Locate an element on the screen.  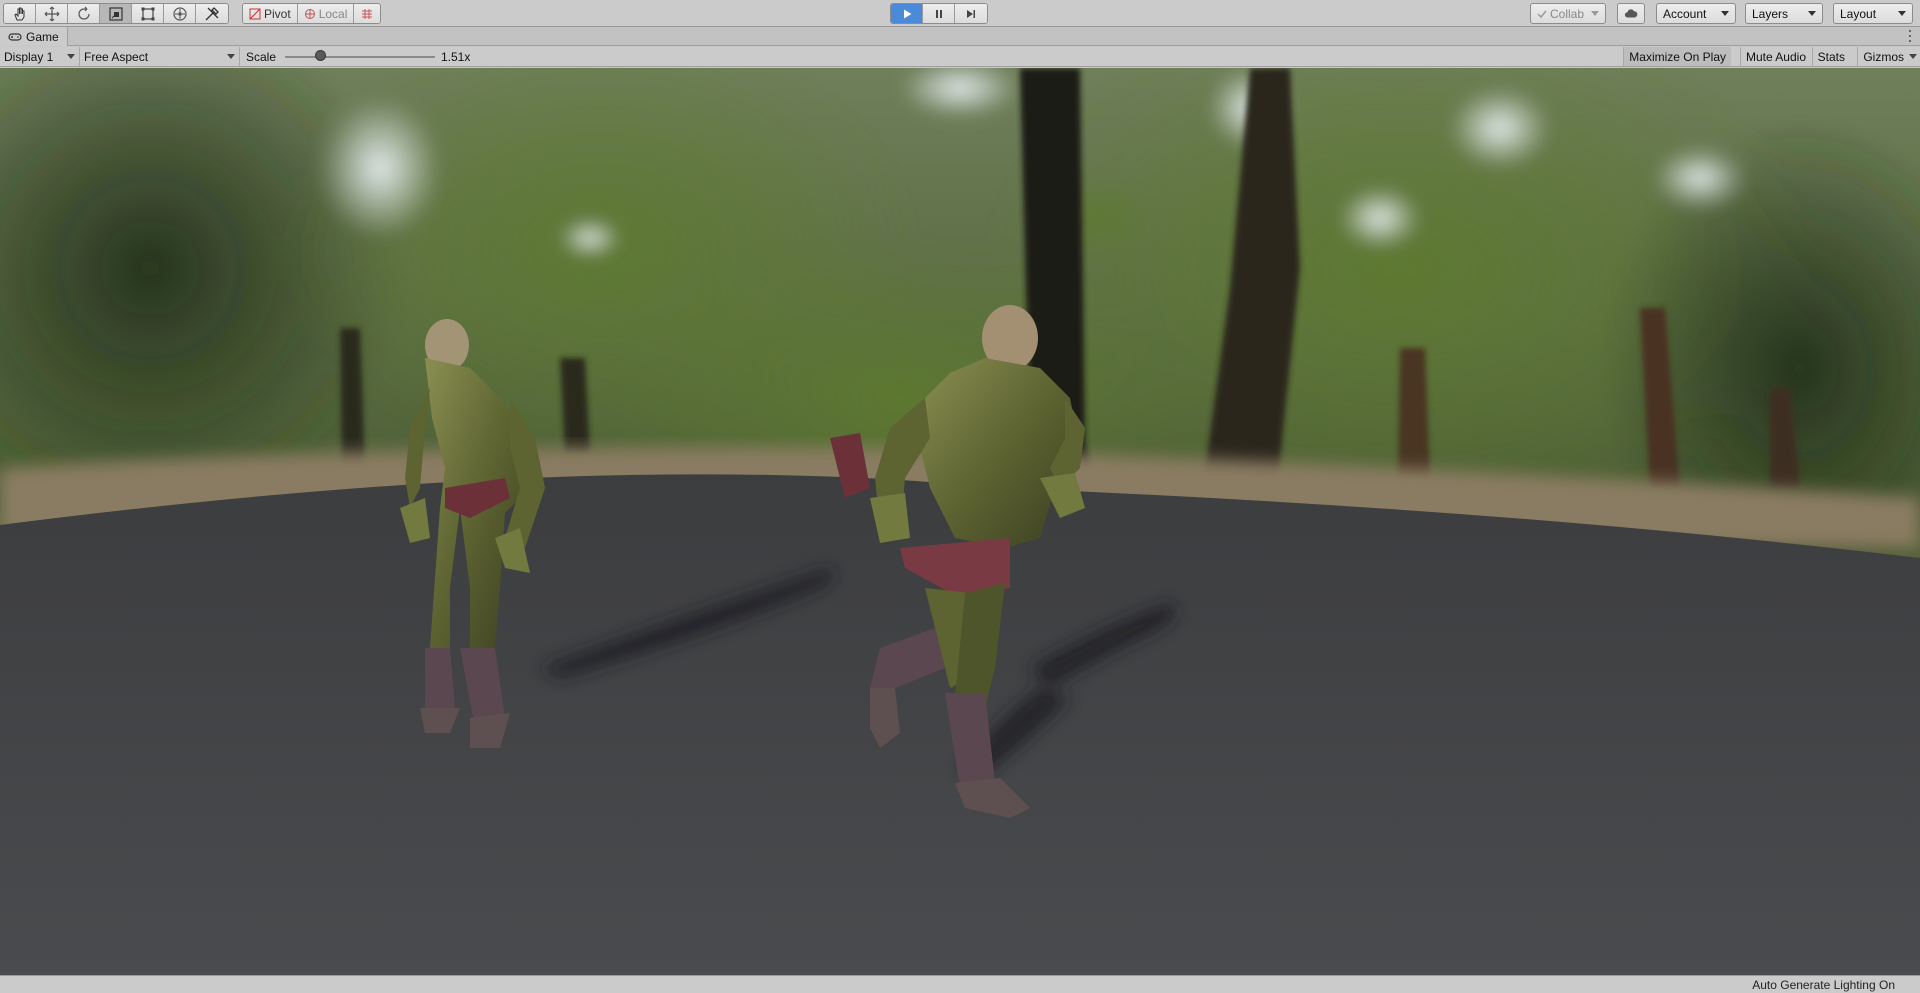
tab-label: Game is located at coordinates (42, 36).